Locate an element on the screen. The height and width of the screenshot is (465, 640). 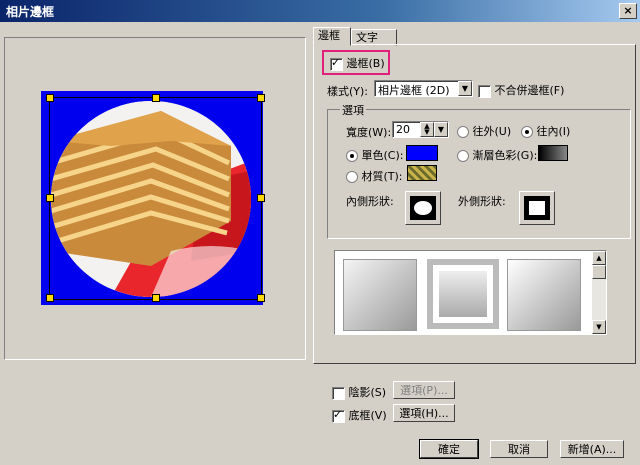
circle-icon is located at coordinates (423, 208).